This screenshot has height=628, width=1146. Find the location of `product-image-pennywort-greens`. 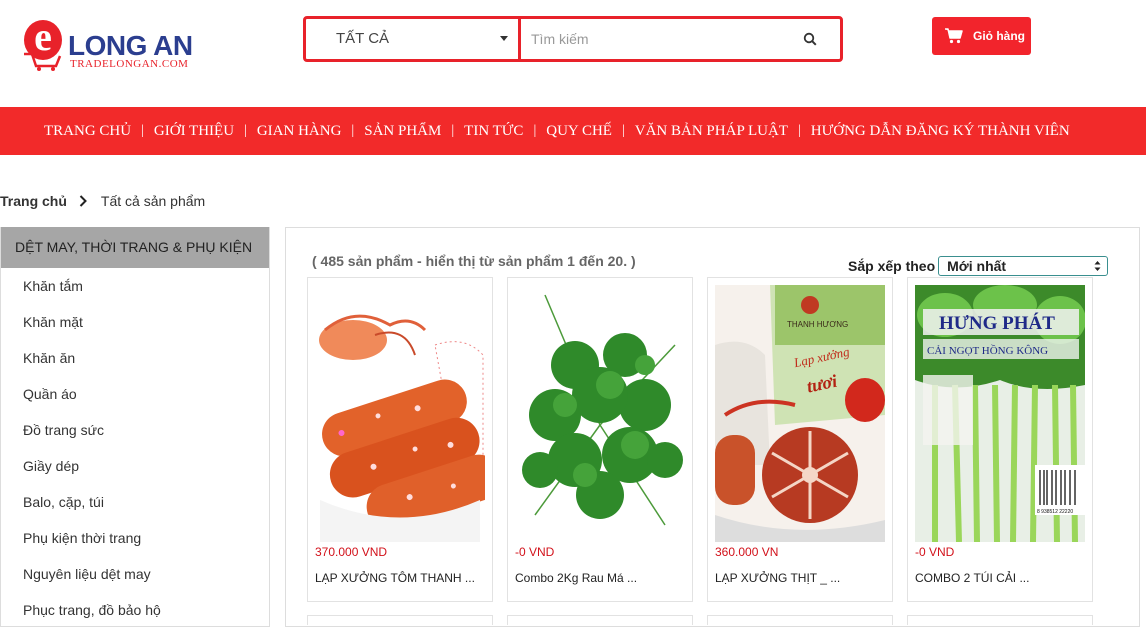

product-image-pennywort-greens is located at coordinates (600, 413).